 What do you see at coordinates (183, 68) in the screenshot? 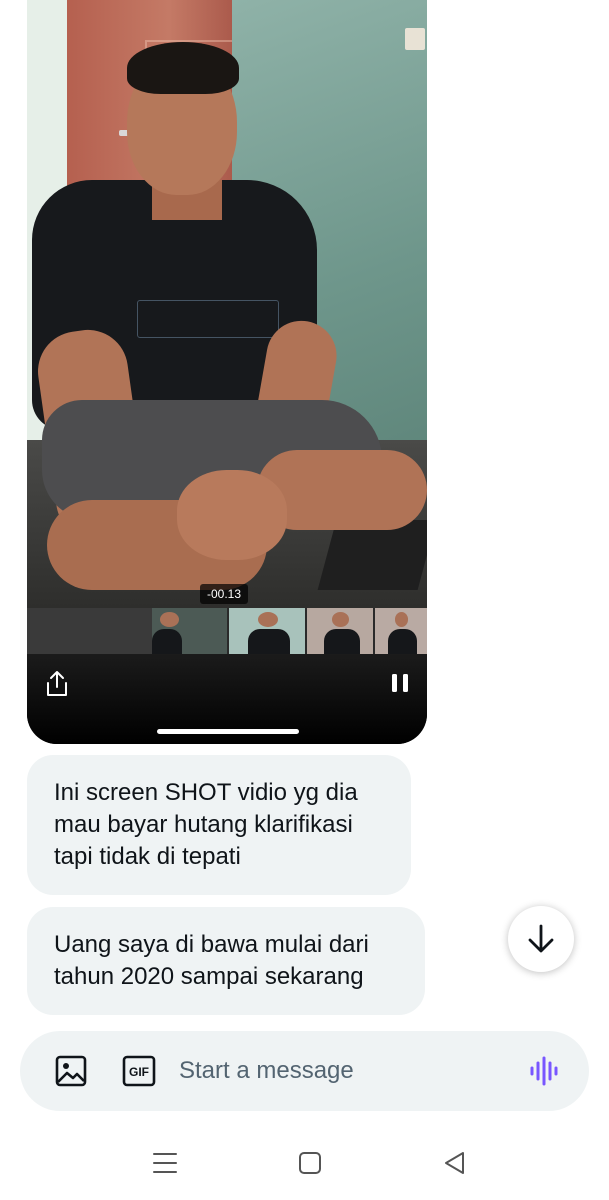
I see `person-hair` at bounding box center [183, 68].